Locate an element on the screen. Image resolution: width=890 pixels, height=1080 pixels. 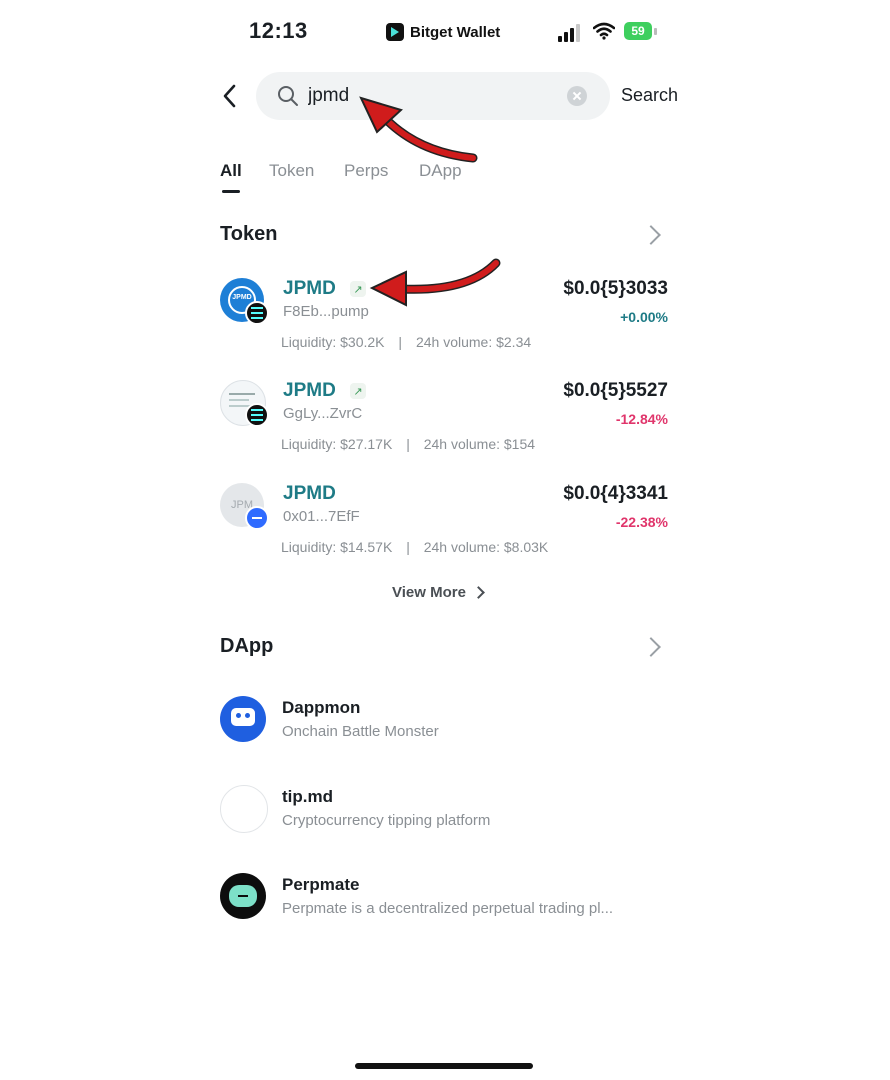
tipmd-icon is located at coordinates (244, 809).